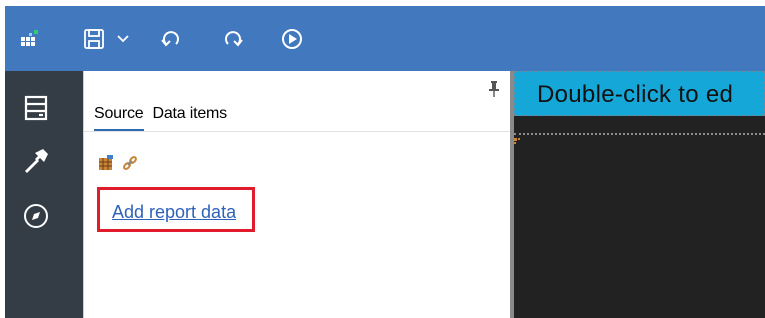 This screenshot has height=318, width=765. What do you see at coordinates (171, 39) in the screenshot?
I see `undo-icon` at bounding box center [171, 39].